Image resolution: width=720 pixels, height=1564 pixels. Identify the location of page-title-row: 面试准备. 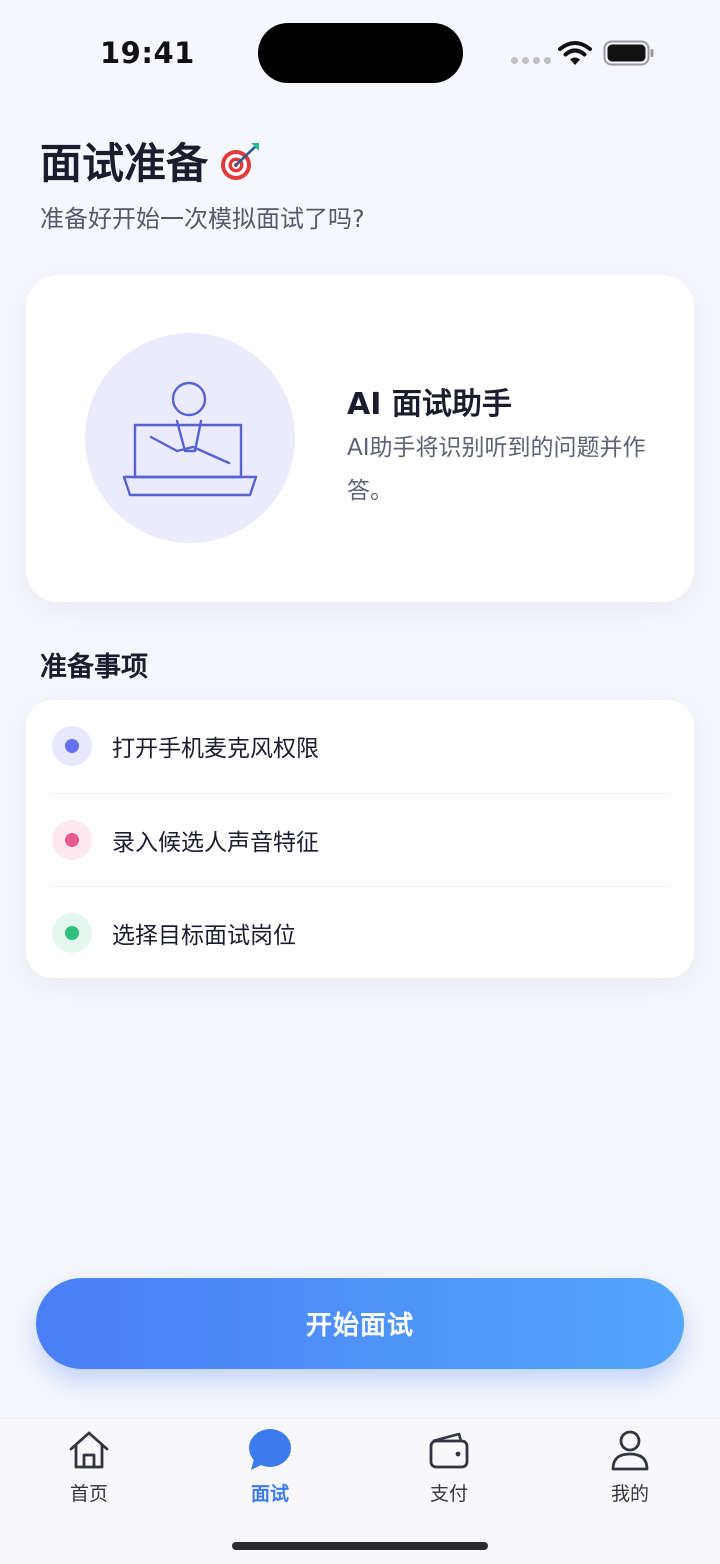
(151, 160).